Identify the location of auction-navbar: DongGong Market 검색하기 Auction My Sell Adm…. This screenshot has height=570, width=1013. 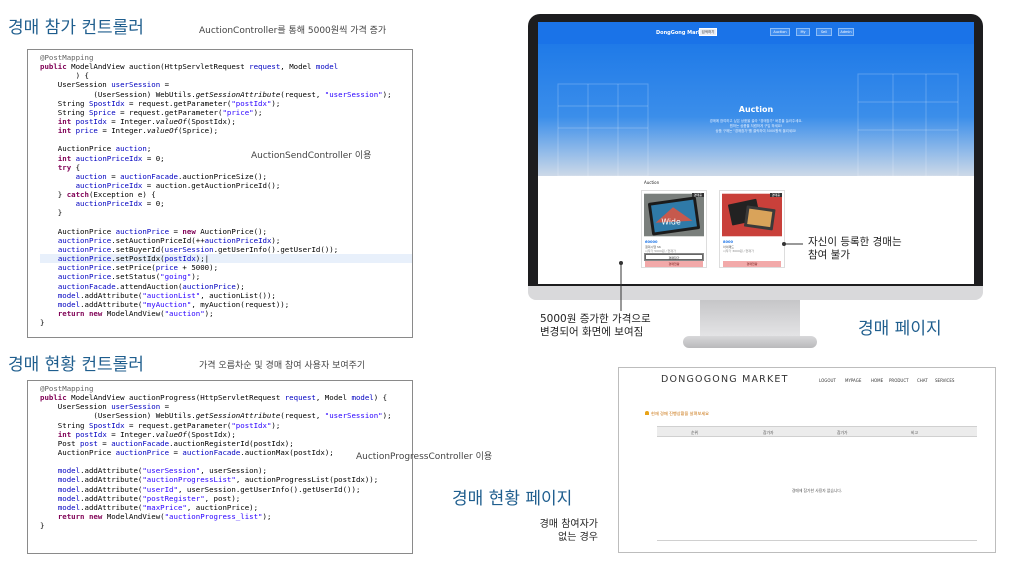
(756, 33).